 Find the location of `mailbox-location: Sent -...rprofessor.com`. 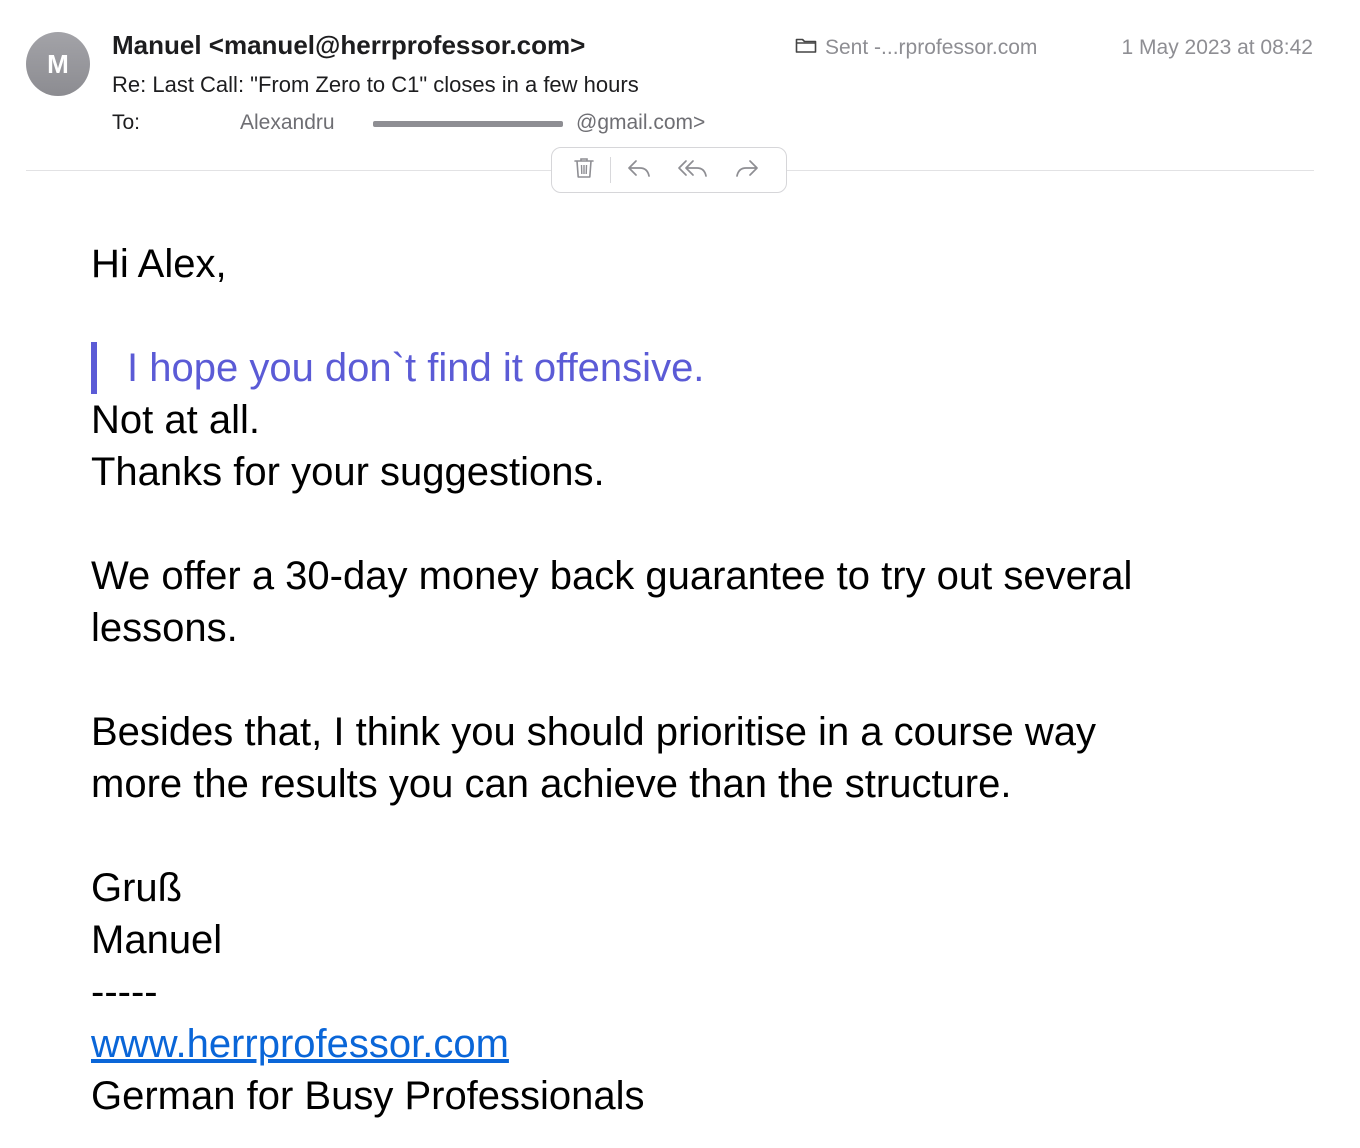

mailbox-location: Sent -...rprofessor.com is located at coordinates (916, 48).